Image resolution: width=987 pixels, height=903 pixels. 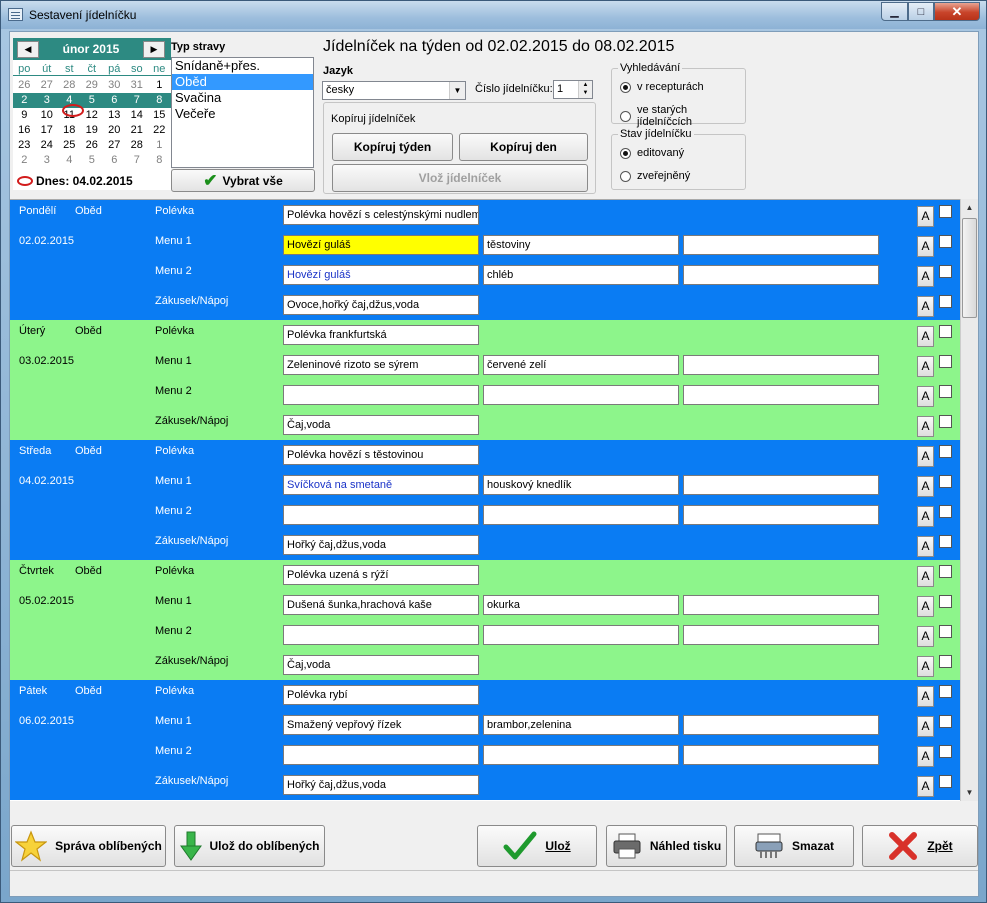 What do you see at coordinates (243, 180) in the screenshot?
I see `select-all-button: ✔ Vybrat vše` at bounding box center [243, 180].